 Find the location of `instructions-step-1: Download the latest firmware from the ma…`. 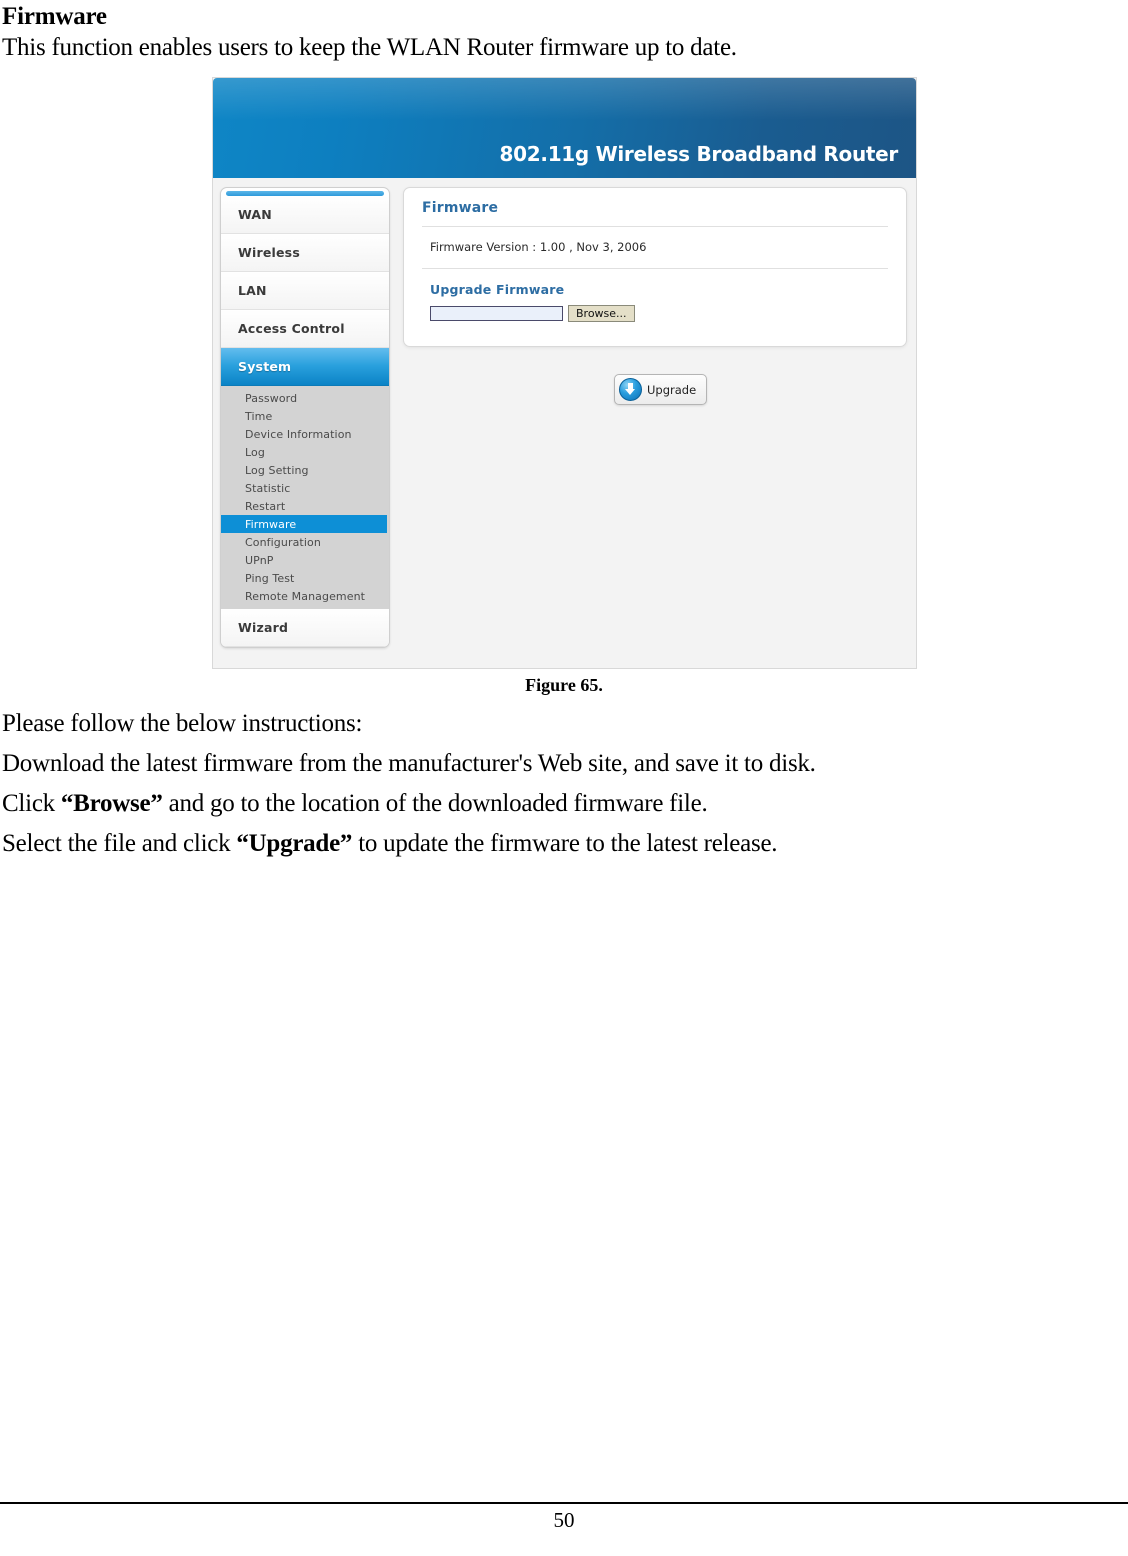

instructions-step-1: Download the latest firmware from the ma… is located at coordinates (409, 763).